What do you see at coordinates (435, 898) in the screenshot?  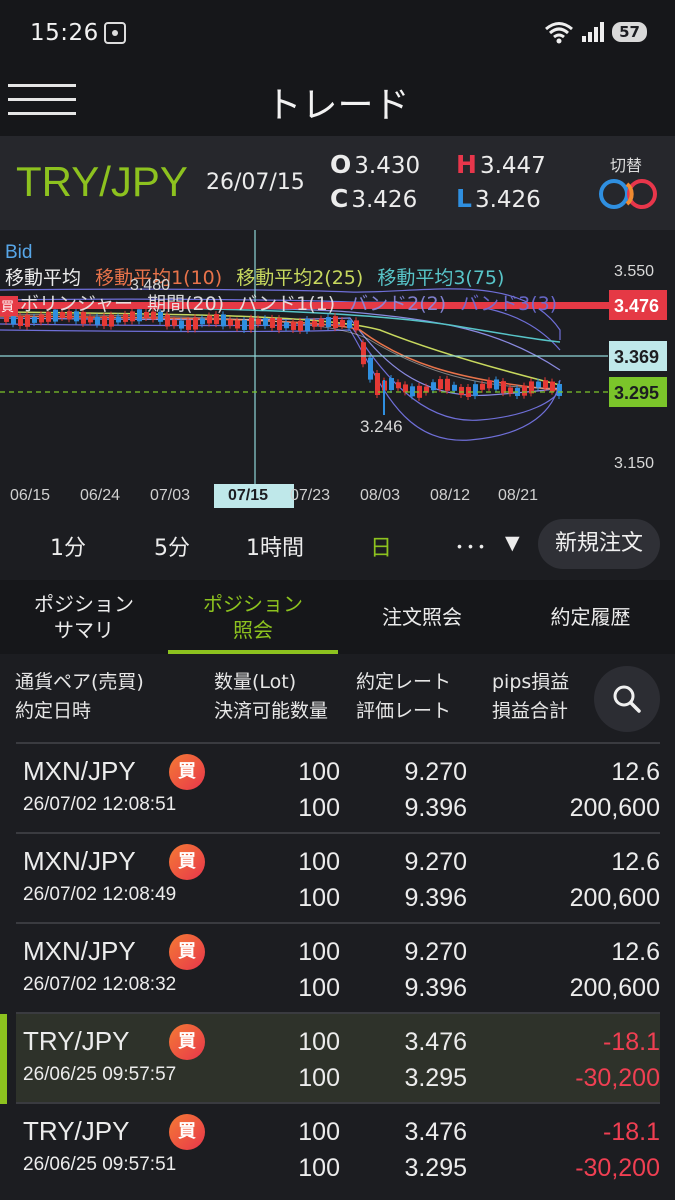 I see `row-eval-rate: 9.396` at bounding box center [435, 898].